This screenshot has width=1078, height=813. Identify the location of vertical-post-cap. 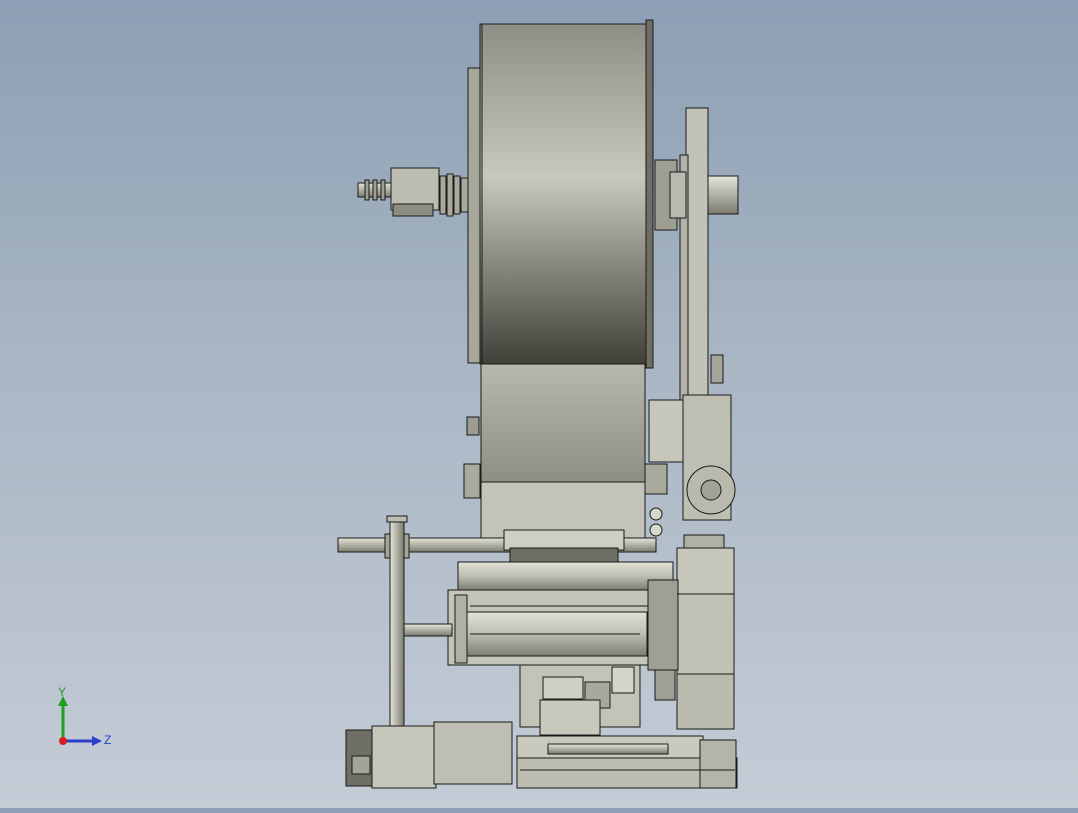
(397, 519).